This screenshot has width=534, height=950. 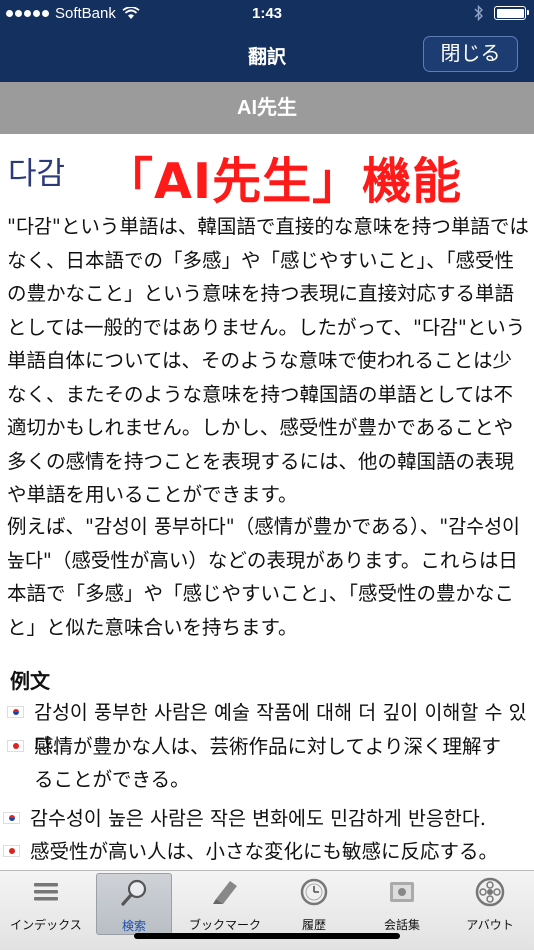 I want to click on example-japanese: 感受性が高い人は、小さな変化にも敏感に反応する。, so click(x=282, y=851).